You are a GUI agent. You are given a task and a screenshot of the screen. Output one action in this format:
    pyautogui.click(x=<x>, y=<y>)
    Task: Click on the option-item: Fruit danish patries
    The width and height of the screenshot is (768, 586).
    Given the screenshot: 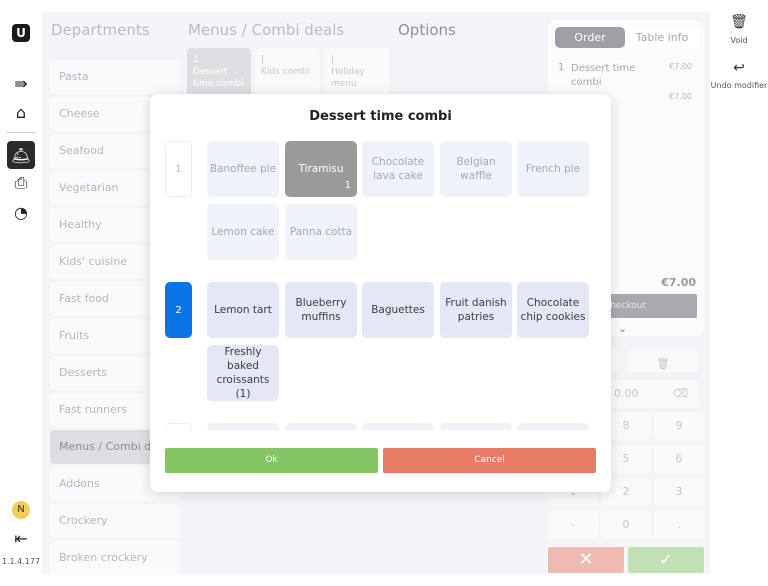 What is the action you would take?
    pyautogui.click(x=476, y=310)
    